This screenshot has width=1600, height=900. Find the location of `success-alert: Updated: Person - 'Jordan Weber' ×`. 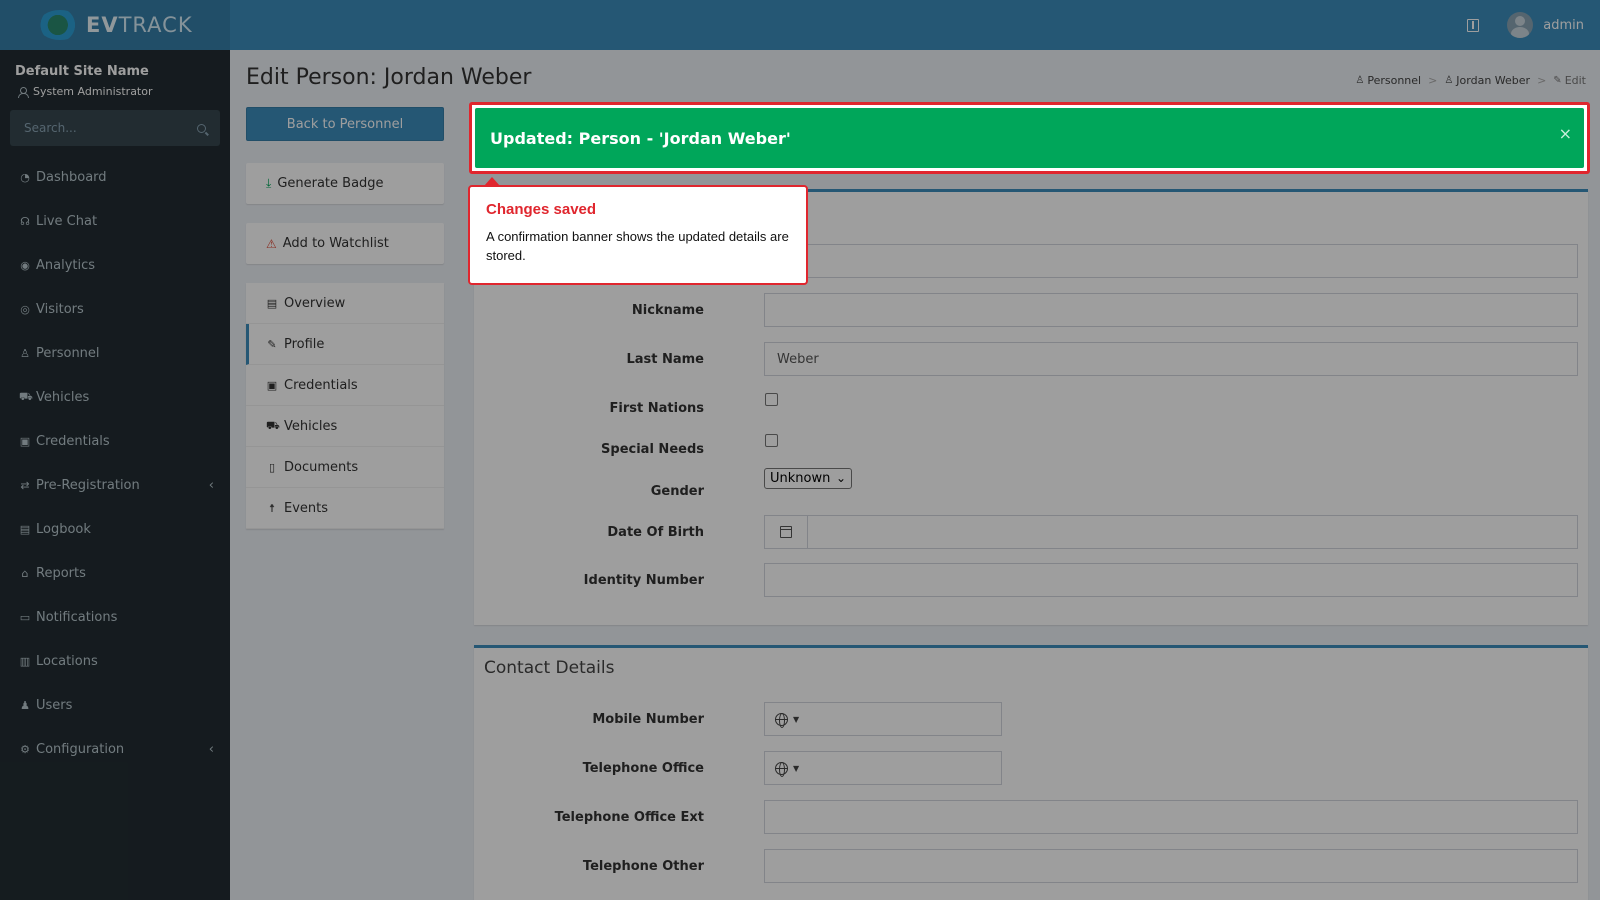

success-alert: Updated: Person - 'Jordan Weber' × is located at coordinates (1029, 138).